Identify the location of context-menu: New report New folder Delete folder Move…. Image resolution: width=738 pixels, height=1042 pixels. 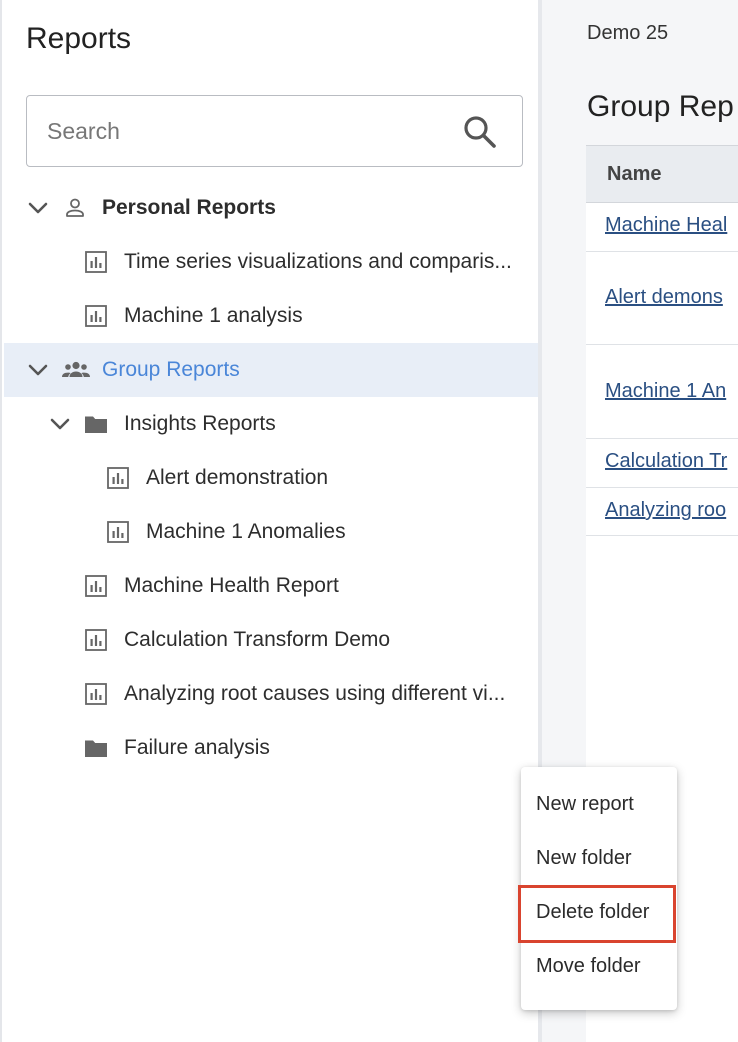
(597, 888).